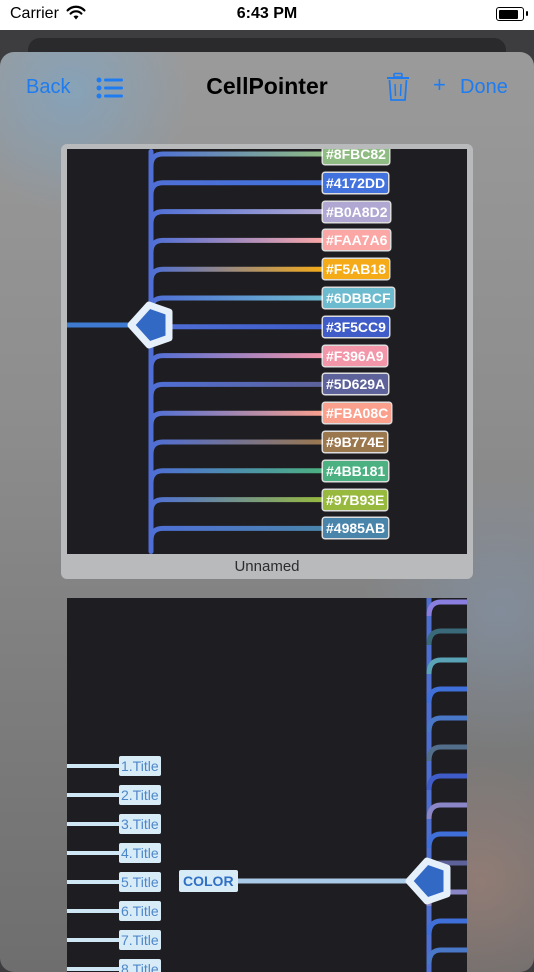  I want to click on color-label-tag: #FAA7A6, so click(357, 240).